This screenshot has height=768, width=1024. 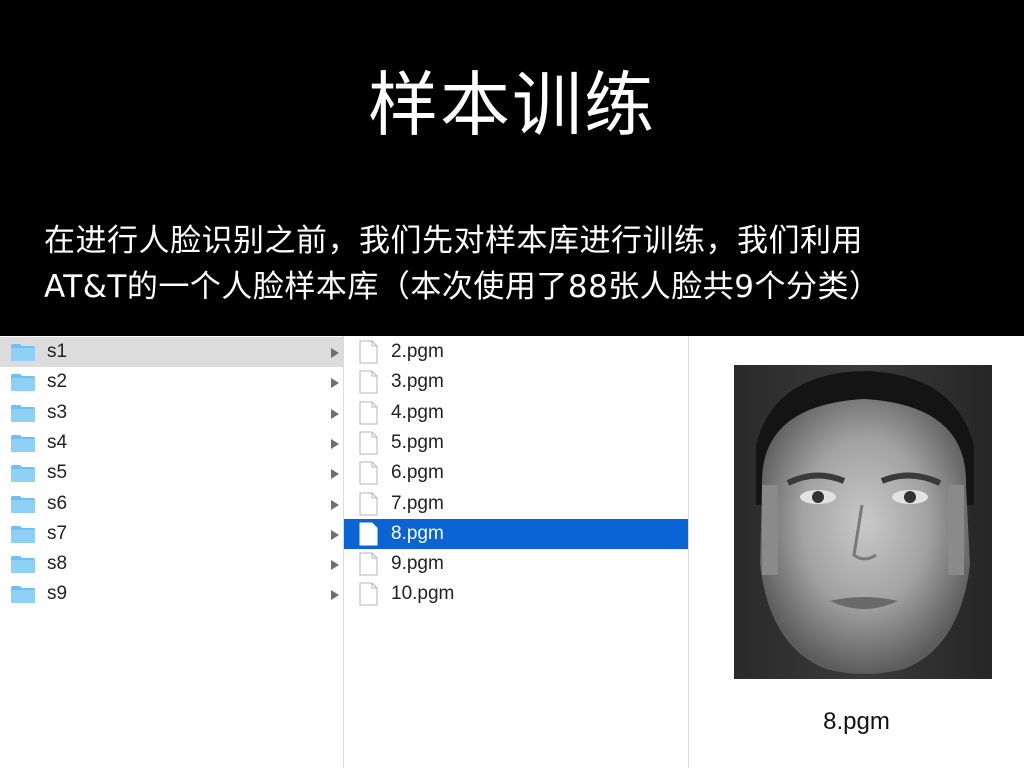 What do you see at coordinates (516, 473) in the screenshot?
I see `file-row: 6.pgm` at bounding box center [516, 473].